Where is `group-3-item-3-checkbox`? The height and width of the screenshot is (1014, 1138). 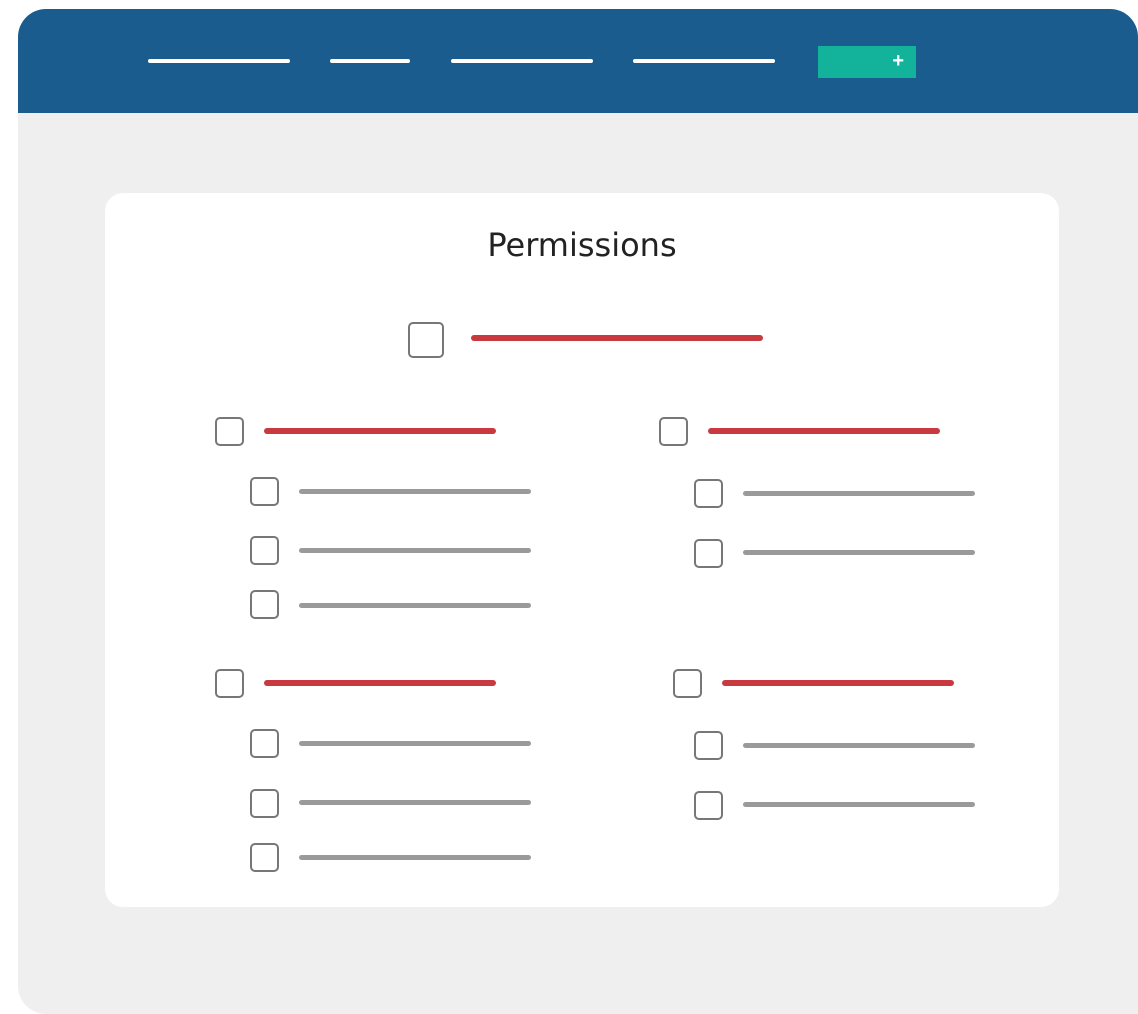 group-3-item-3-checkbox is located at coordinates (264, 857).